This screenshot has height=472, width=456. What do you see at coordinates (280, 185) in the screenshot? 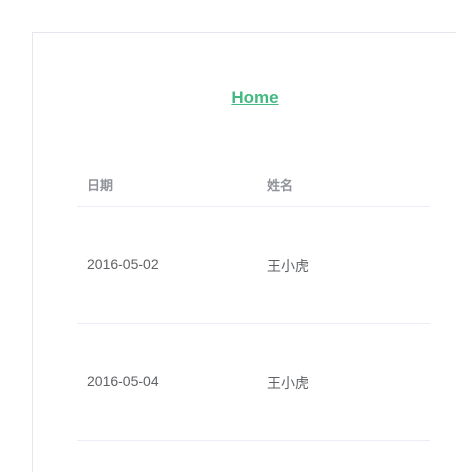
I see `column-header-name: 姓名` at bounding box center [280, 185].